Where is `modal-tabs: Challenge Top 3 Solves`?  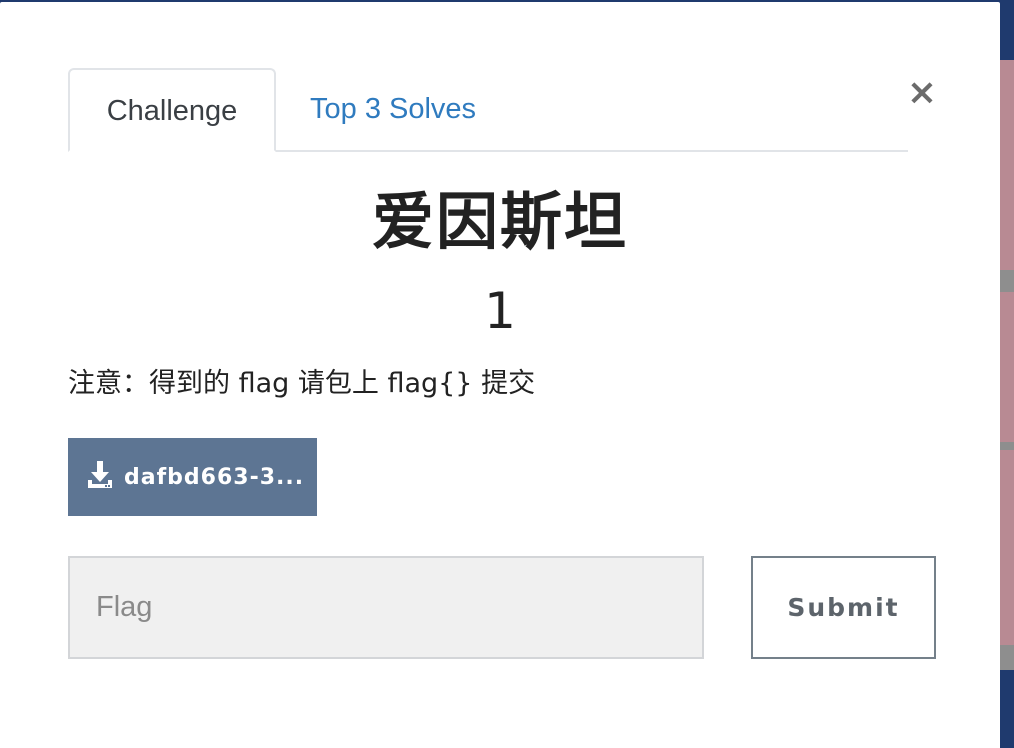 modal-tabs: Challenge Top 3 Solves is located at coordinates (488, 110).